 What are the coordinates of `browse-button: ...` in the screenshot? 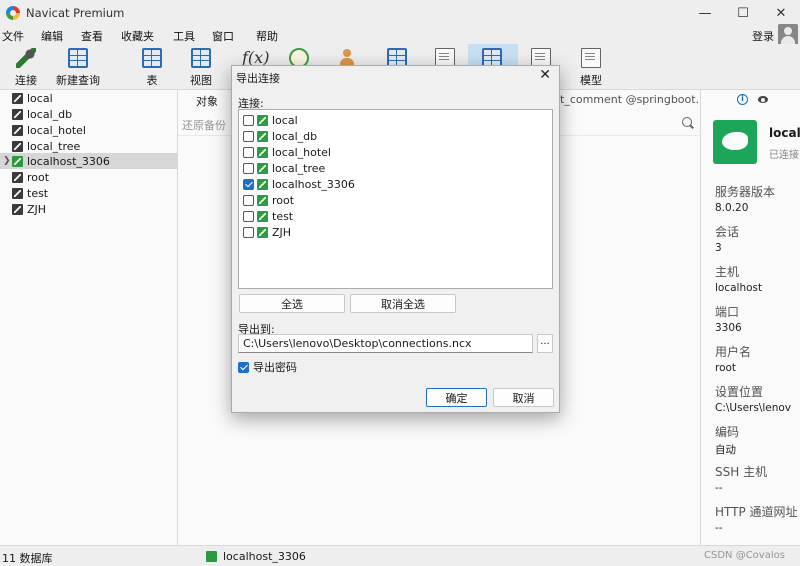 It's located at (545, 343).